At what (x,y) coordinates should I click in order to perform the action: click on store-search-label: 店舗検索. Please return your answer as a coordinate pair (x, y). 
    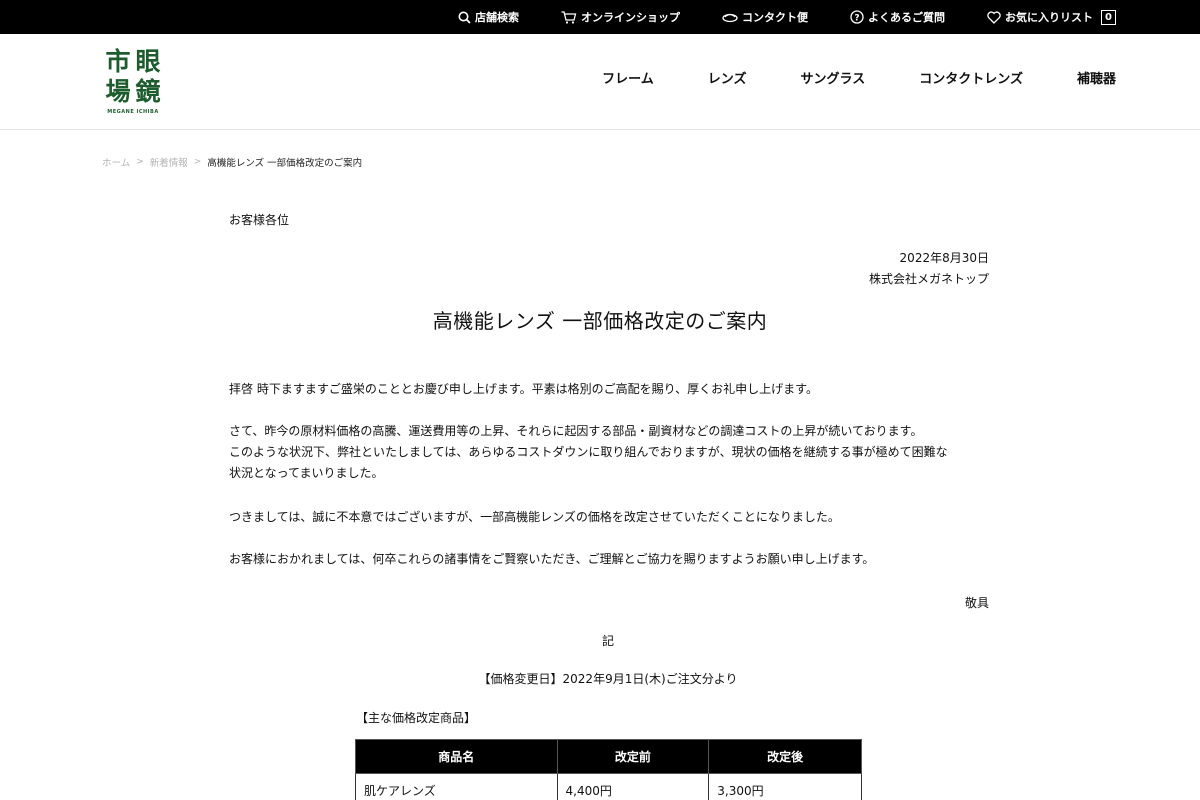
    Looking at the image, I should click on (497, 17).